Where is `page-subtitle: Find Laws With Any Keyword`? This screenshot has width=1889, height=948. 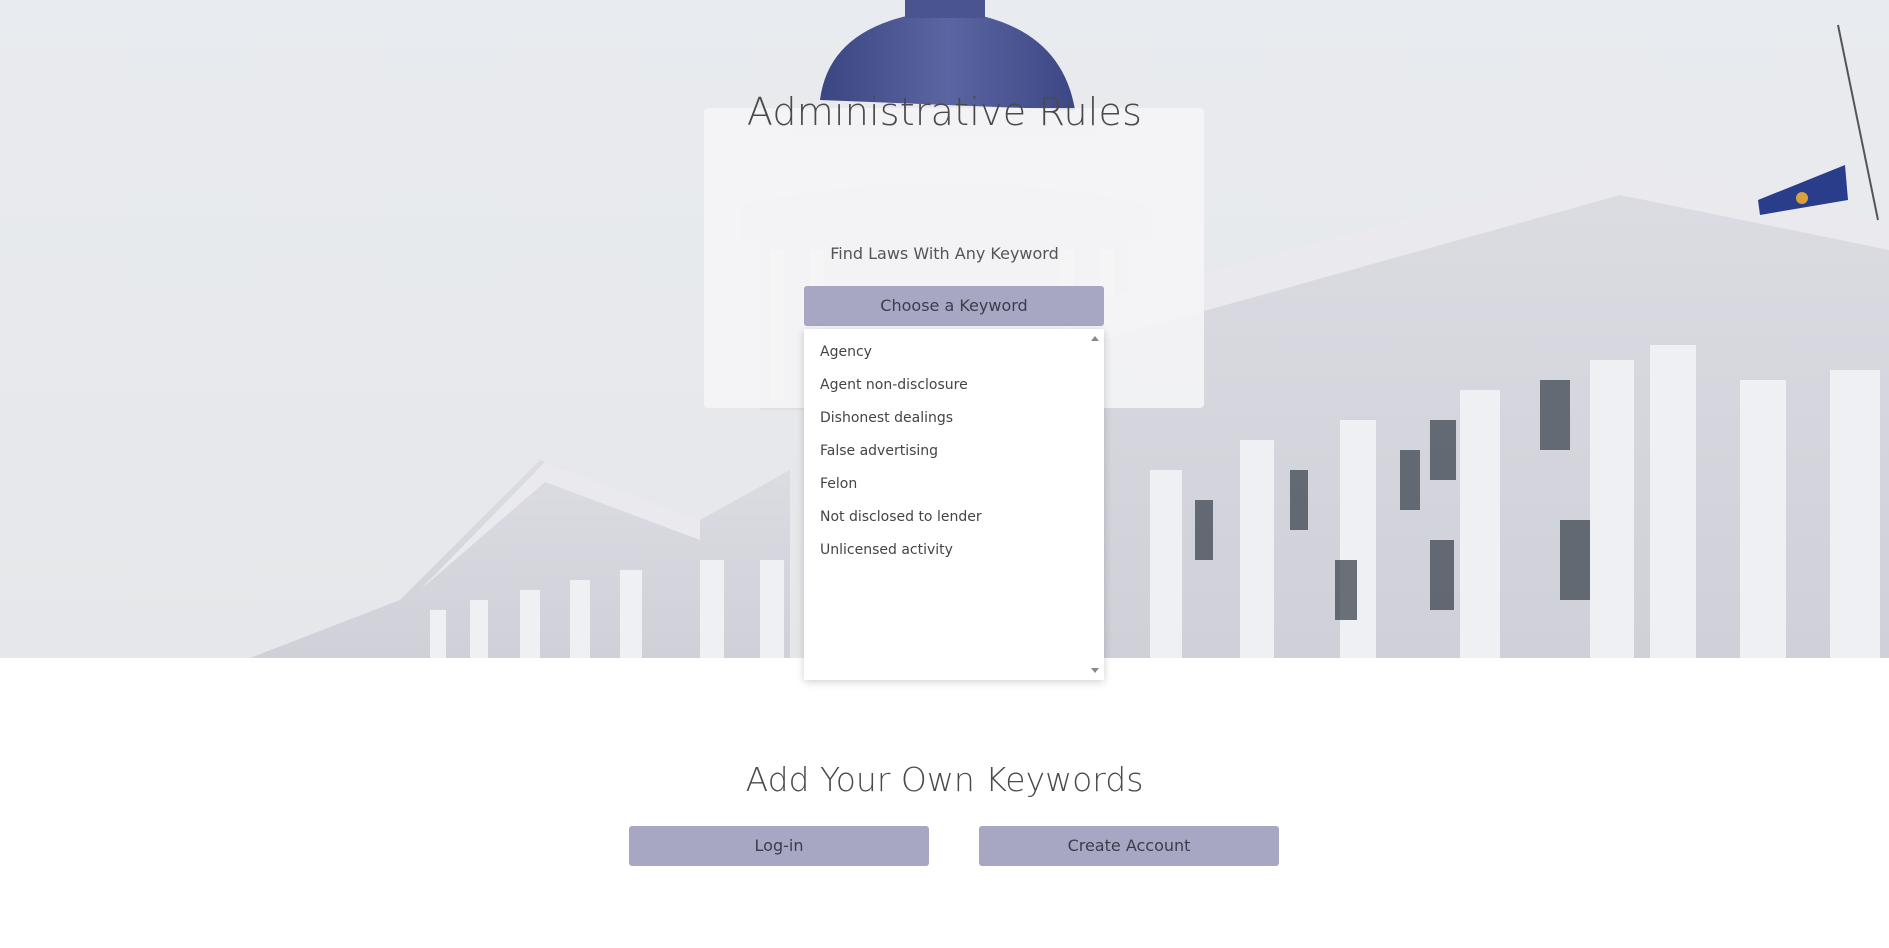
page-subtitle: Find Laws With Any Keyword is located at coordinates (944, 253).